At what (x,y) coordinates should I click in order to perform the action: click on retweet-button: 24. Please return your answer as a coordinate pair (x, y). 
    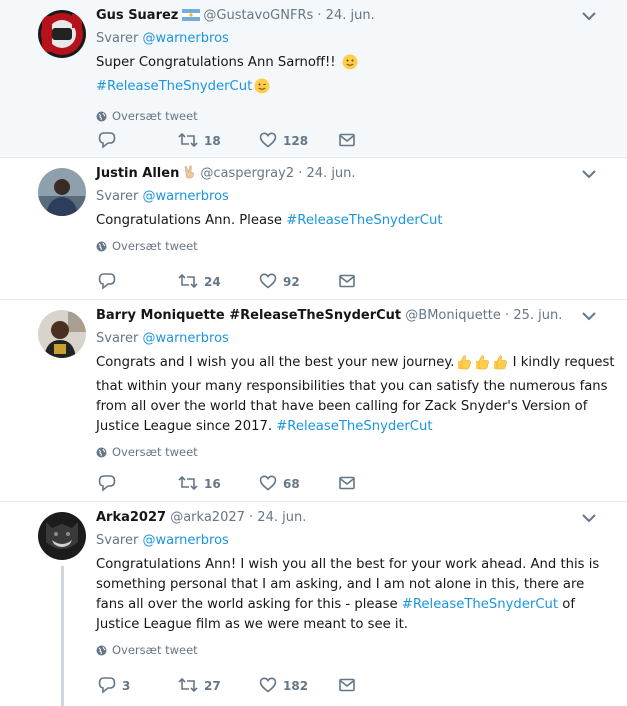
    Looking at the image, I should click on (199, 282).